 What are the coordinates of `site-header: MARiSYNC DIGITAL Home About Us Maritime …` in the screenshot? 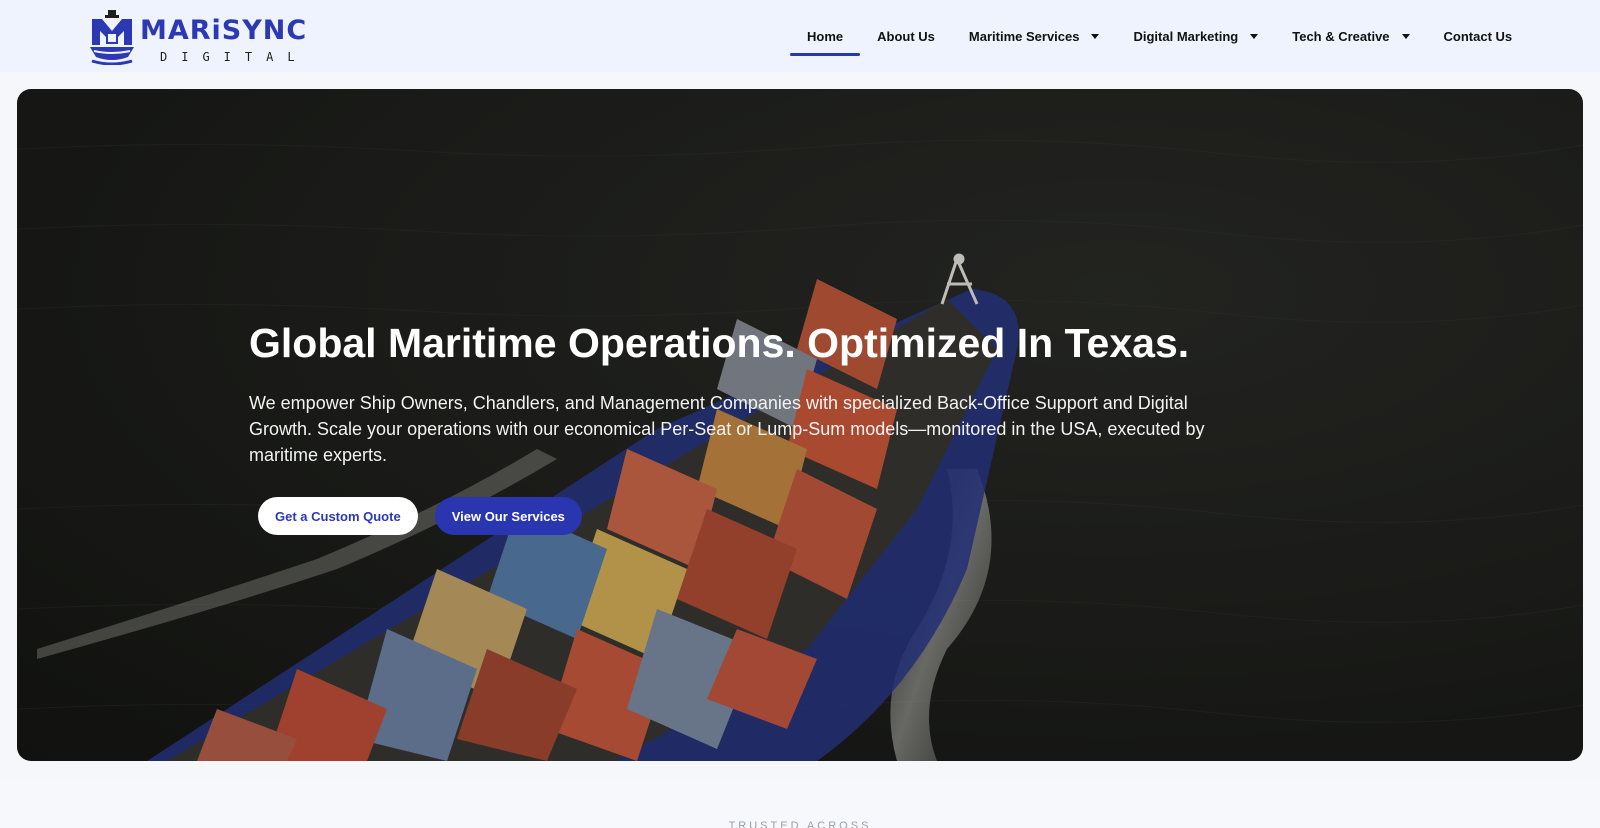 It's located at (800, 36).